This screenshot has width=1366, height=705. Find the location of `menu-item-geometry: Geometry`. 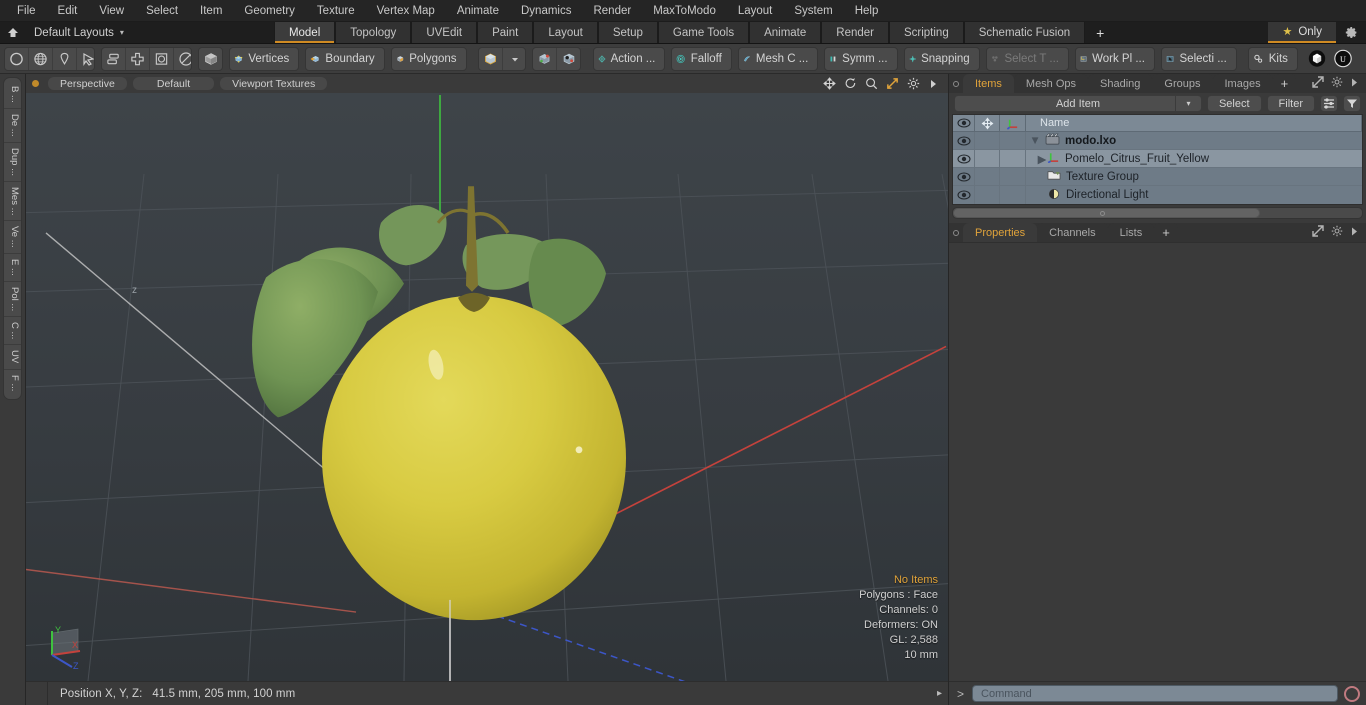

menu-item-geometry: Geometry is located at coordinates (269, 11).